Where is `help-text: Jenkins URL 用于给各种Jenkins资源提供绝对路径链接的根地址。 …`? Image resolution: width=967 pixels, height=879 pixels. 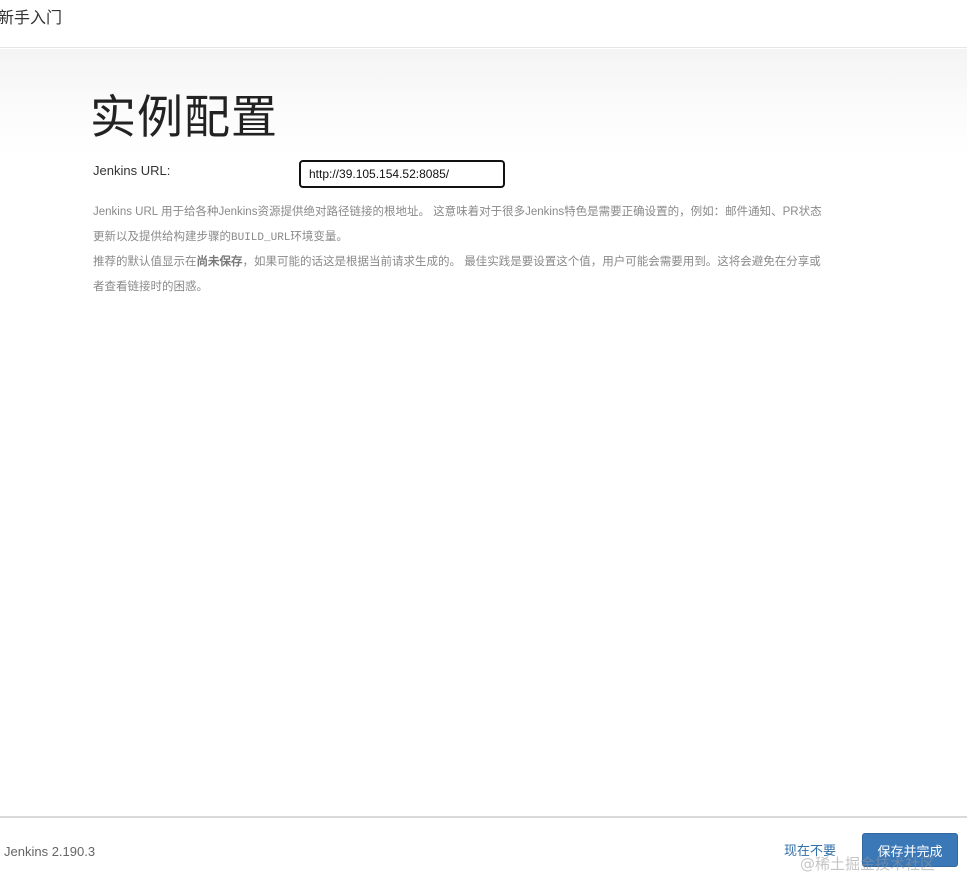 help-text: Jenkins URL 用于给各种Jenkins资源提供绝对路径链接的根地址。 … is located at coordinates (478, 249).